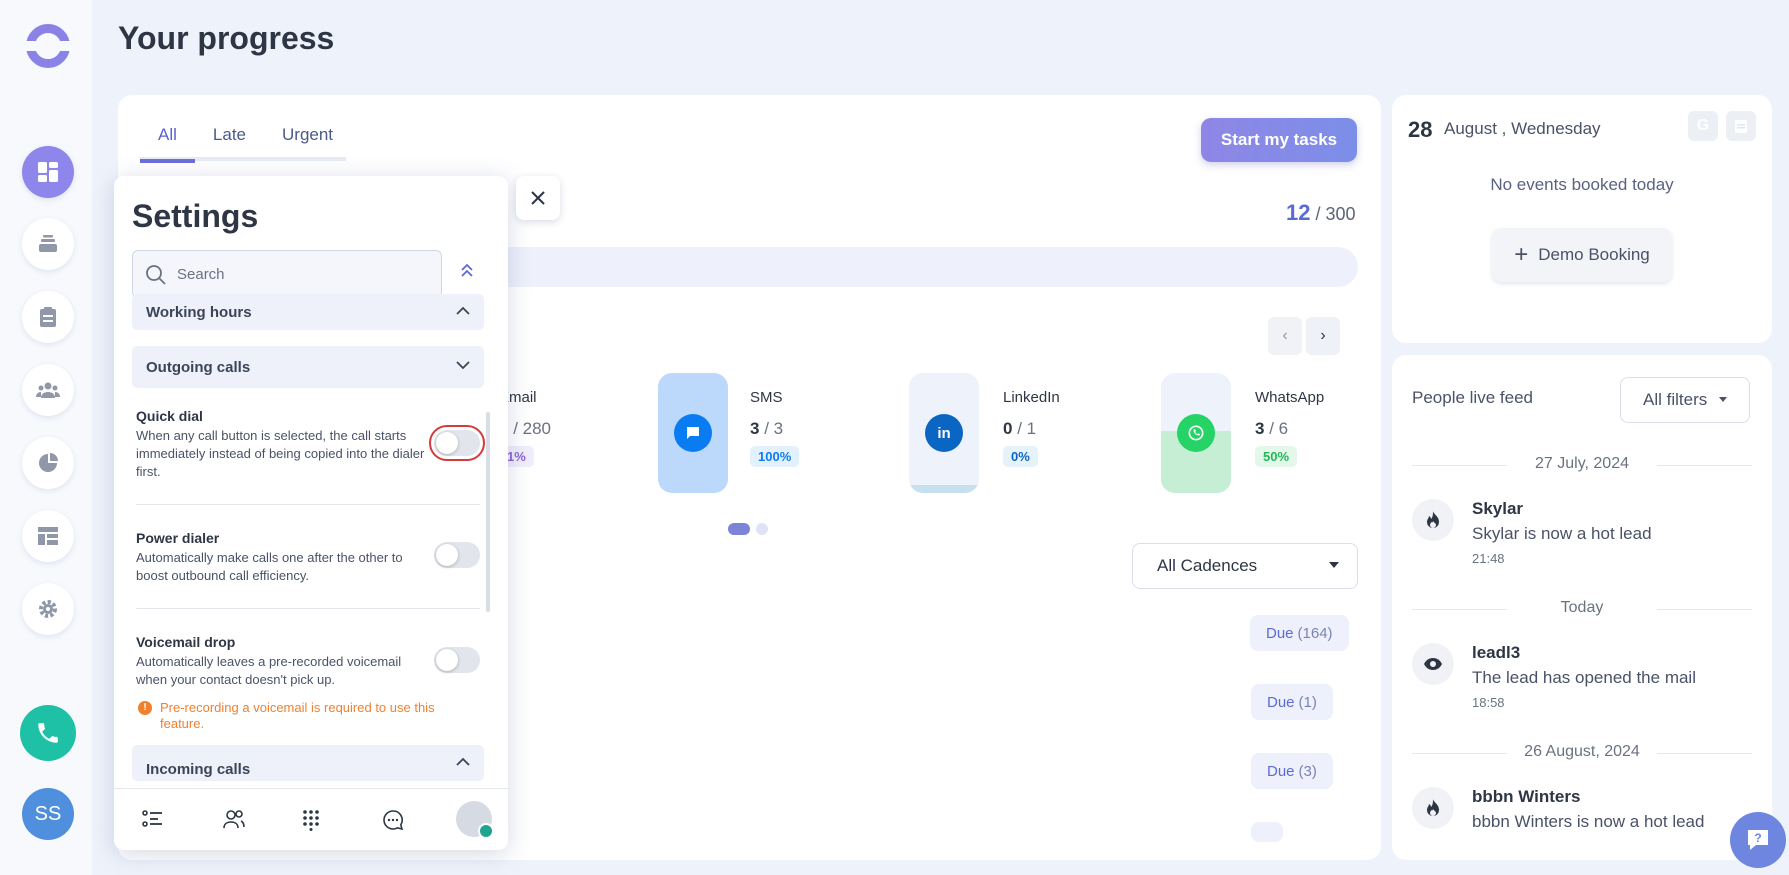  Describe the element at coordinates (766, 397) in the screenshot. I see `channel-name: SMS` at that location.